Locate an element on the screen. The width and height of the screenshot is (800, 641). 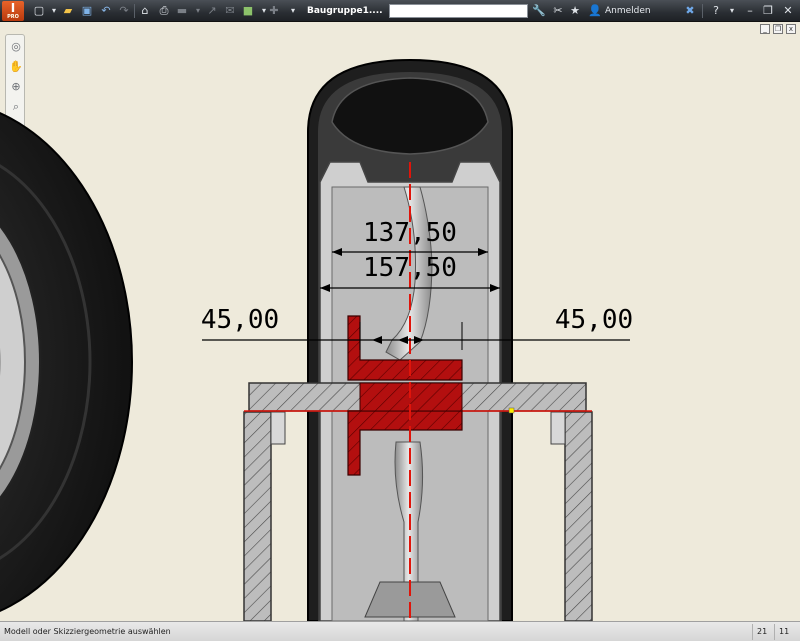
close-icon: ✕ is located at coordinates (788, 11).